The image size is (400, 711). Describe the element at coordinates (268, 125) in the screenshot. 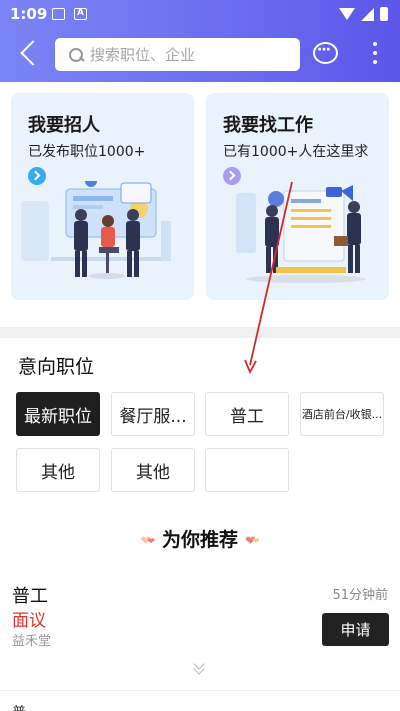

I see `card-title: 我要找工作` at that location.